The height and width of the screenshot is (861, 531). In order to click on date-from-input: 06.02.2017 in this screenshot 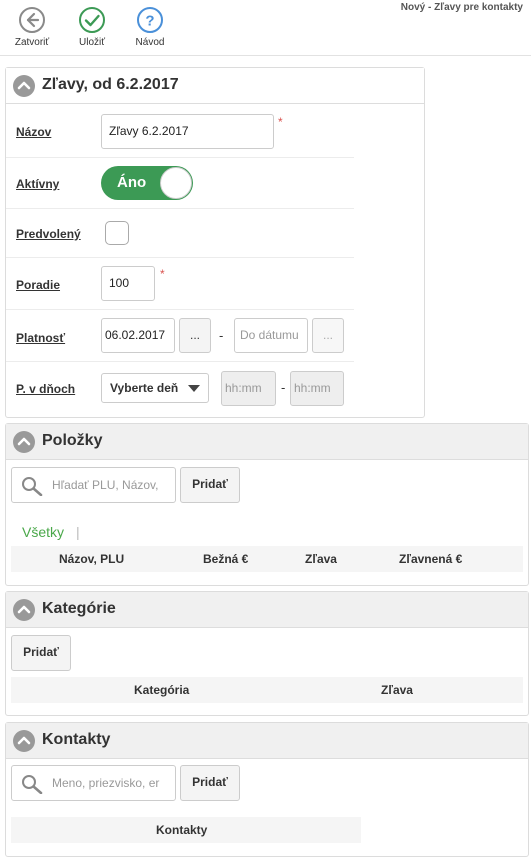, I will do `click(138, 335)`.